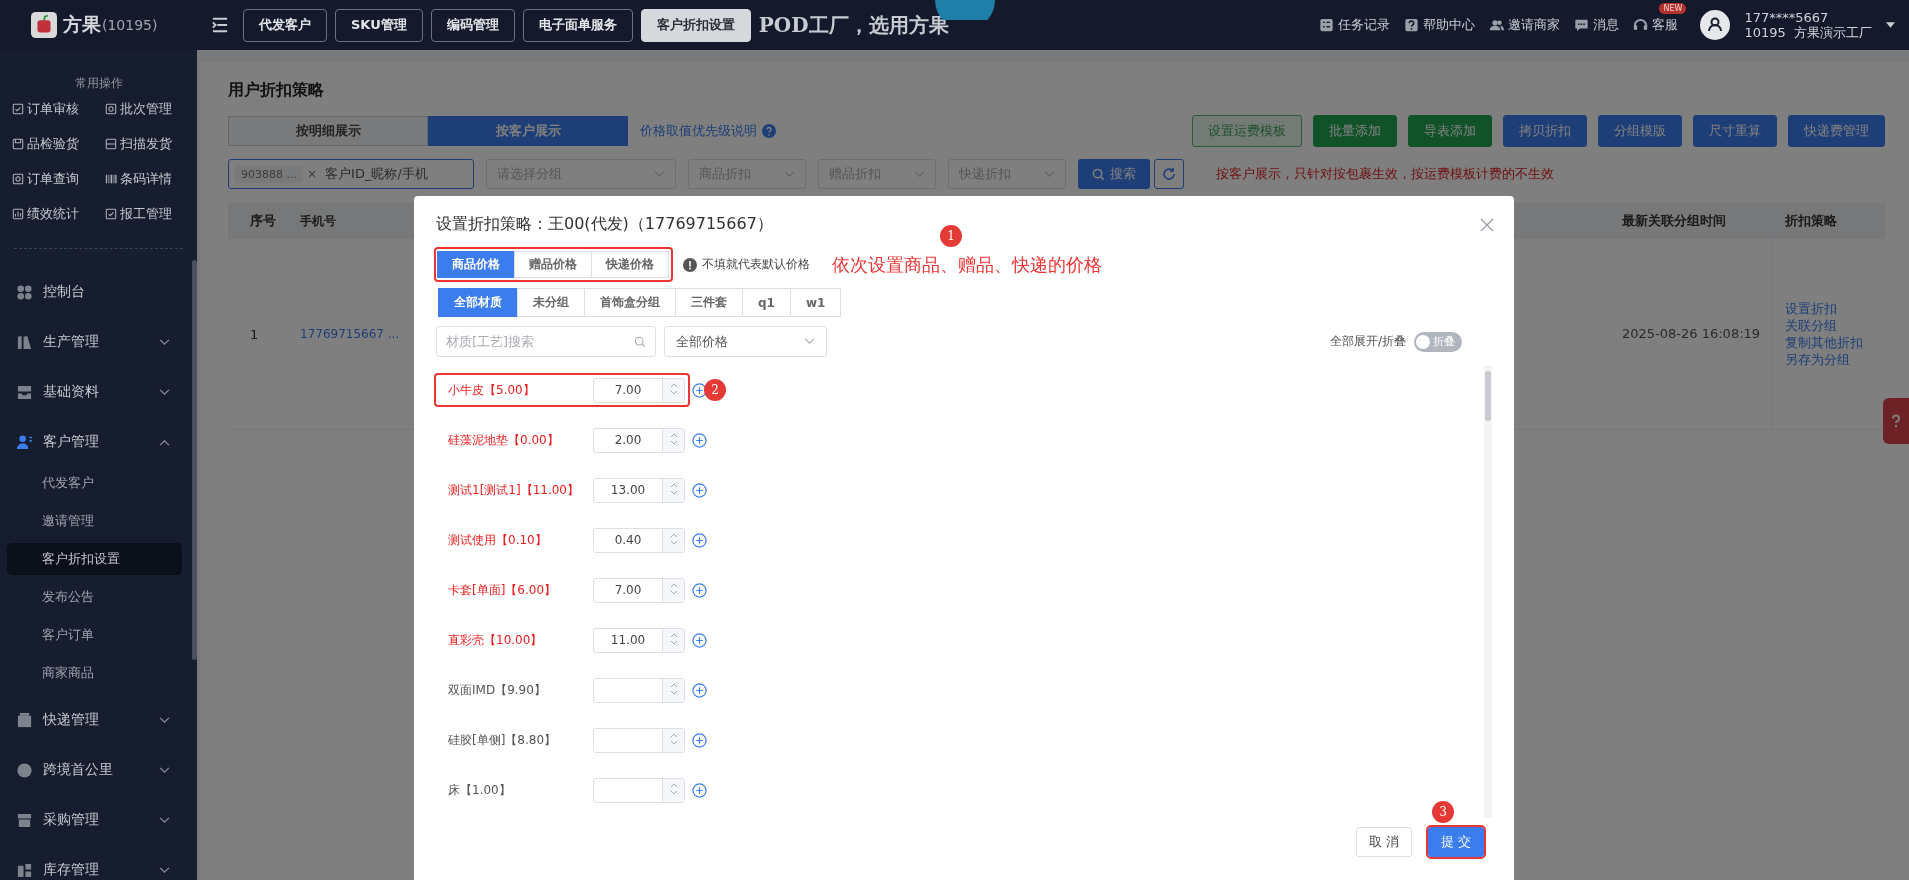 This screenshot has width=1909, height=880. What do you see at coordinates (1456, 842) in the screenshot?
I see `submit-button: 提 交` at bounding box center [1456, 842].